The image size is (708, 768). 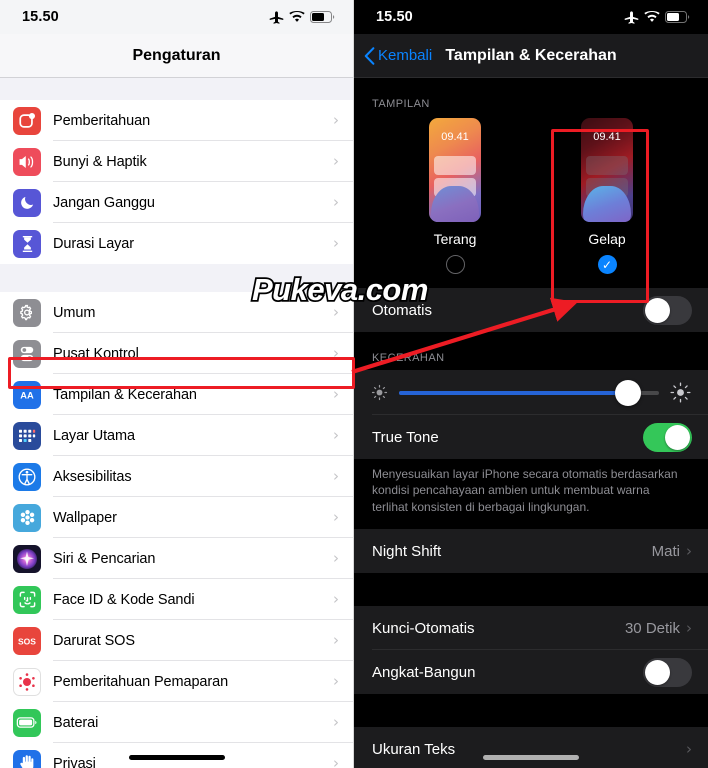 I want to click on sidebar-item-wallpaper: Wallpaper ›, so click(x=176, y=517).